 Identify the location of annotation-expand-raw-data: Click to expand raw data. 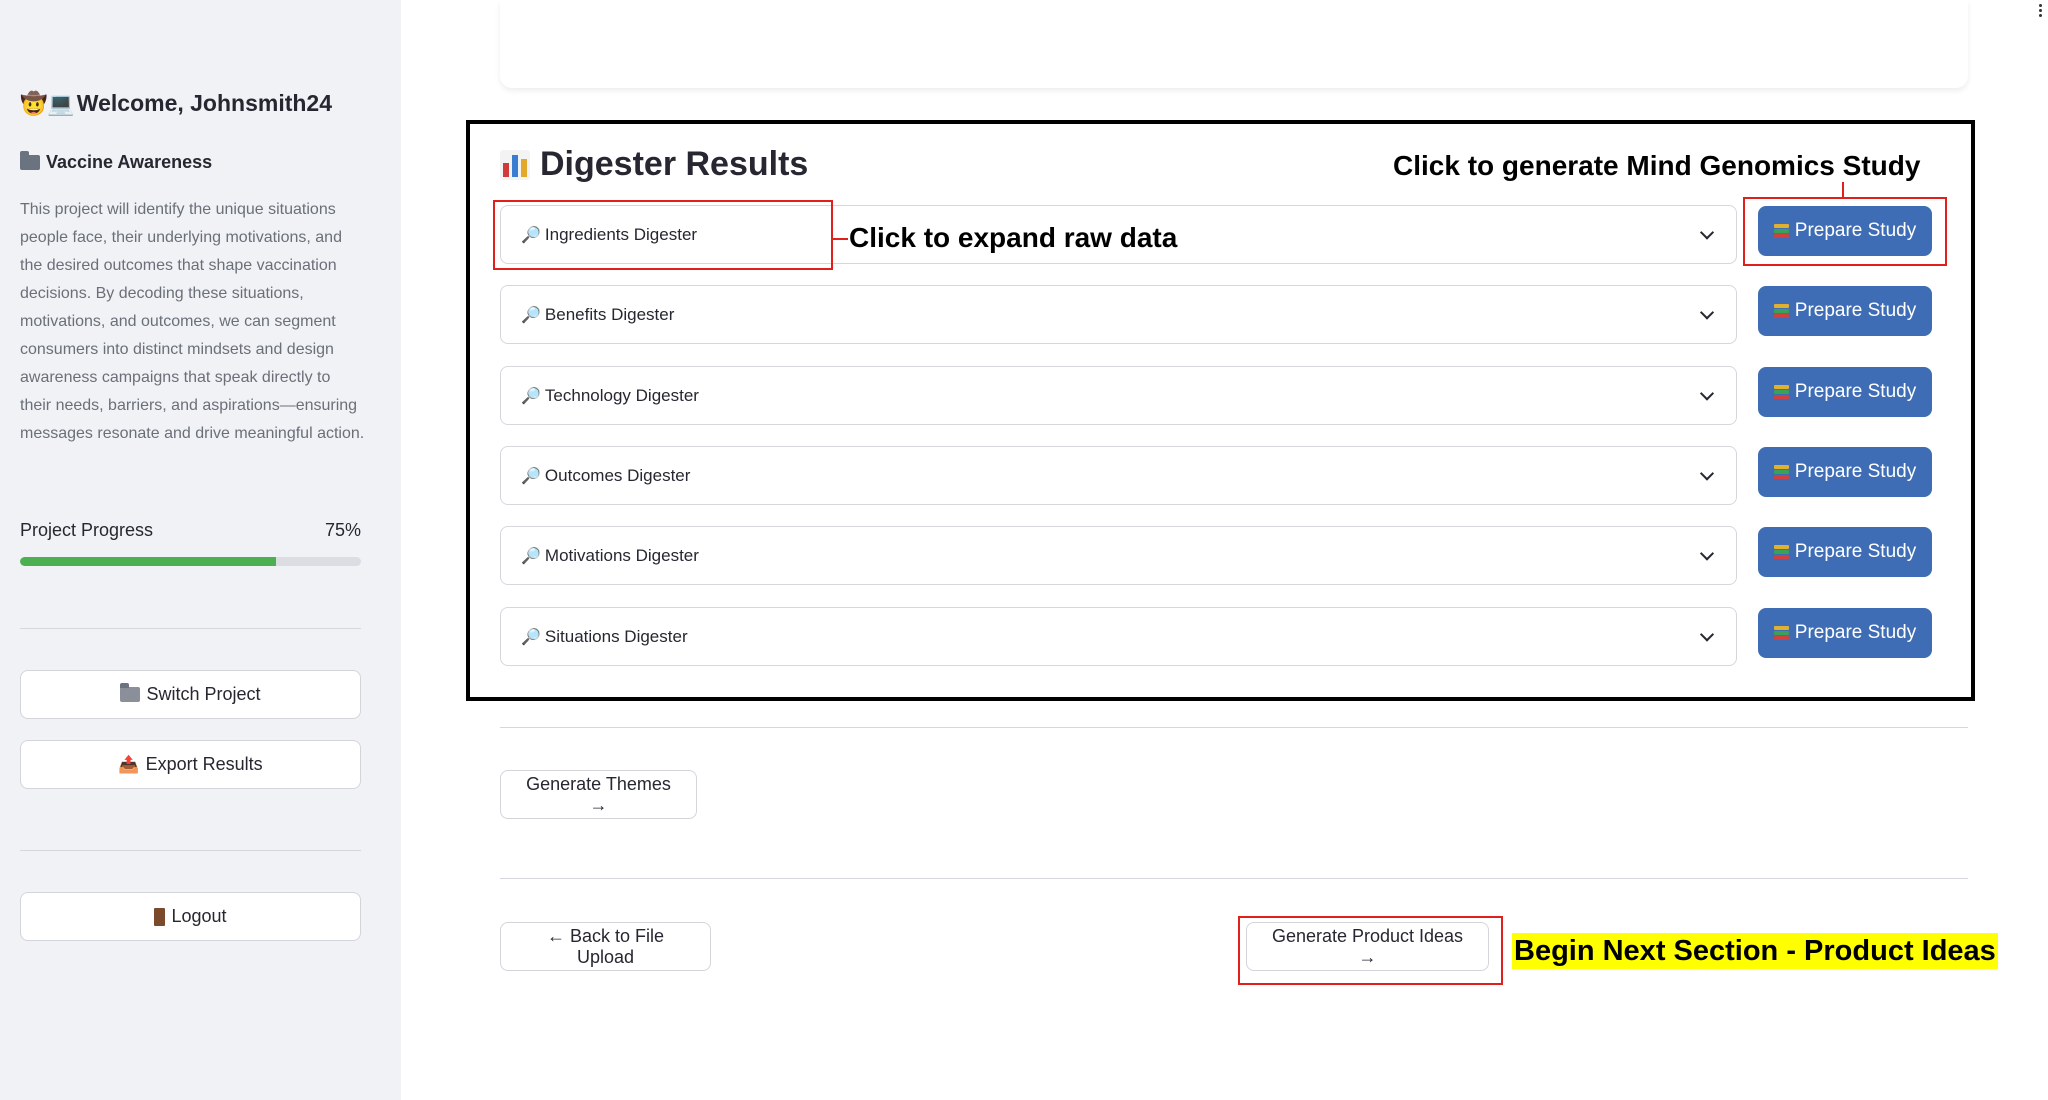
(1013, 237).